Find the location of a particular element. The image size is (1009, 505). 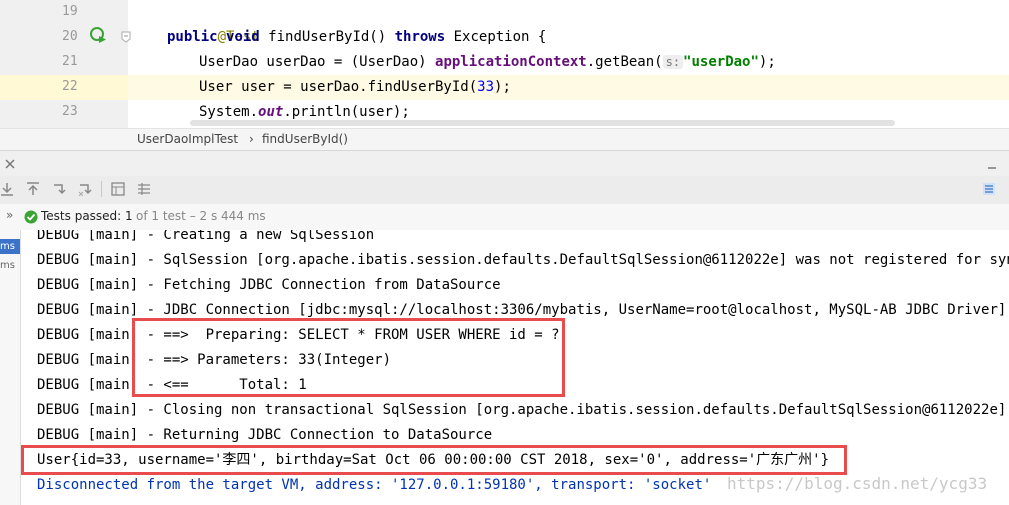

code-line-19: @Test is located at coordinates (568, 22).